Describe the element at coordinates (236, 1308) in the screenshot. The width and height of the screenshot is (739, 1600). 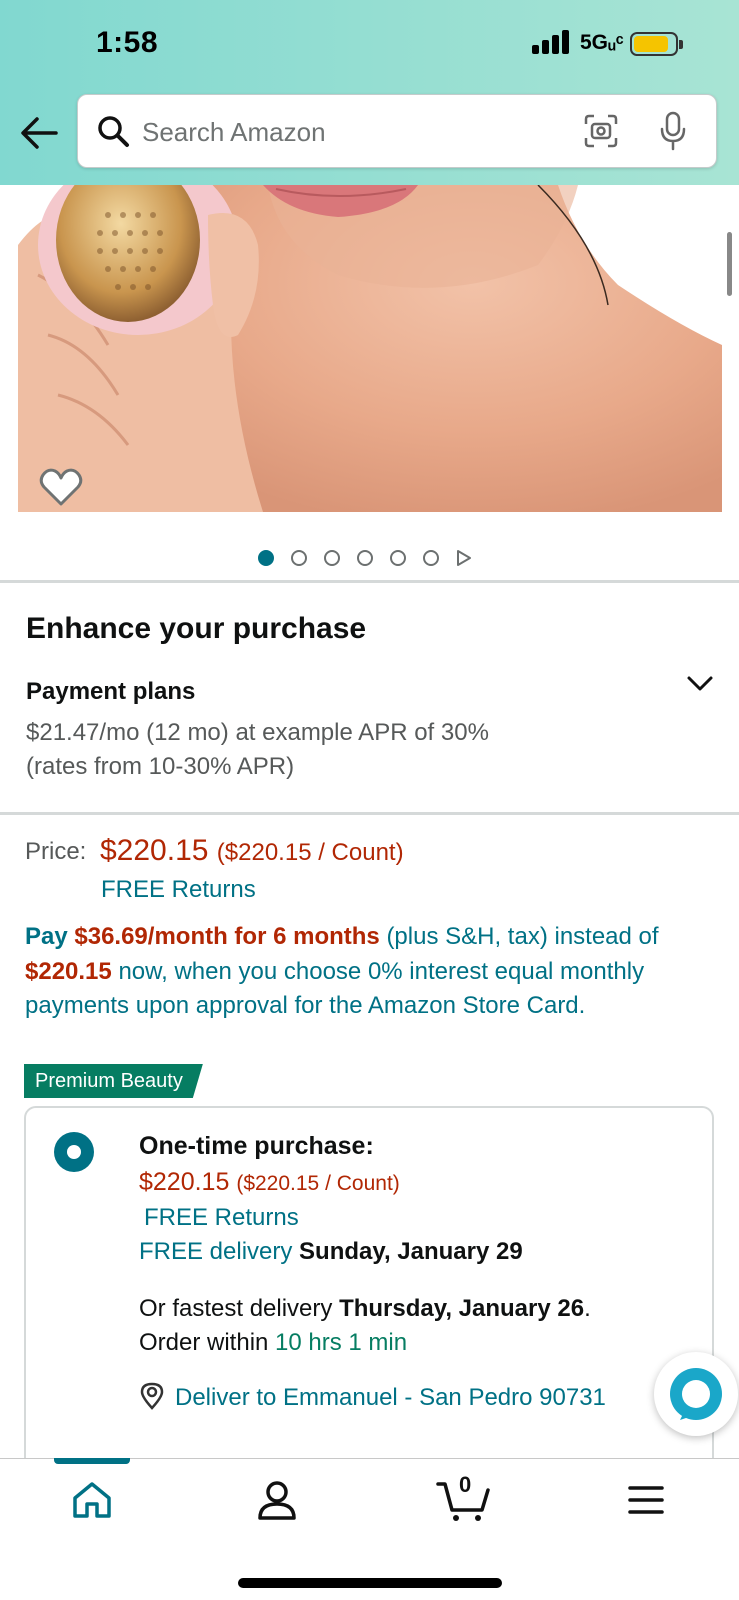
I see `fastest-prefix: Or fastest delivery` at that location.